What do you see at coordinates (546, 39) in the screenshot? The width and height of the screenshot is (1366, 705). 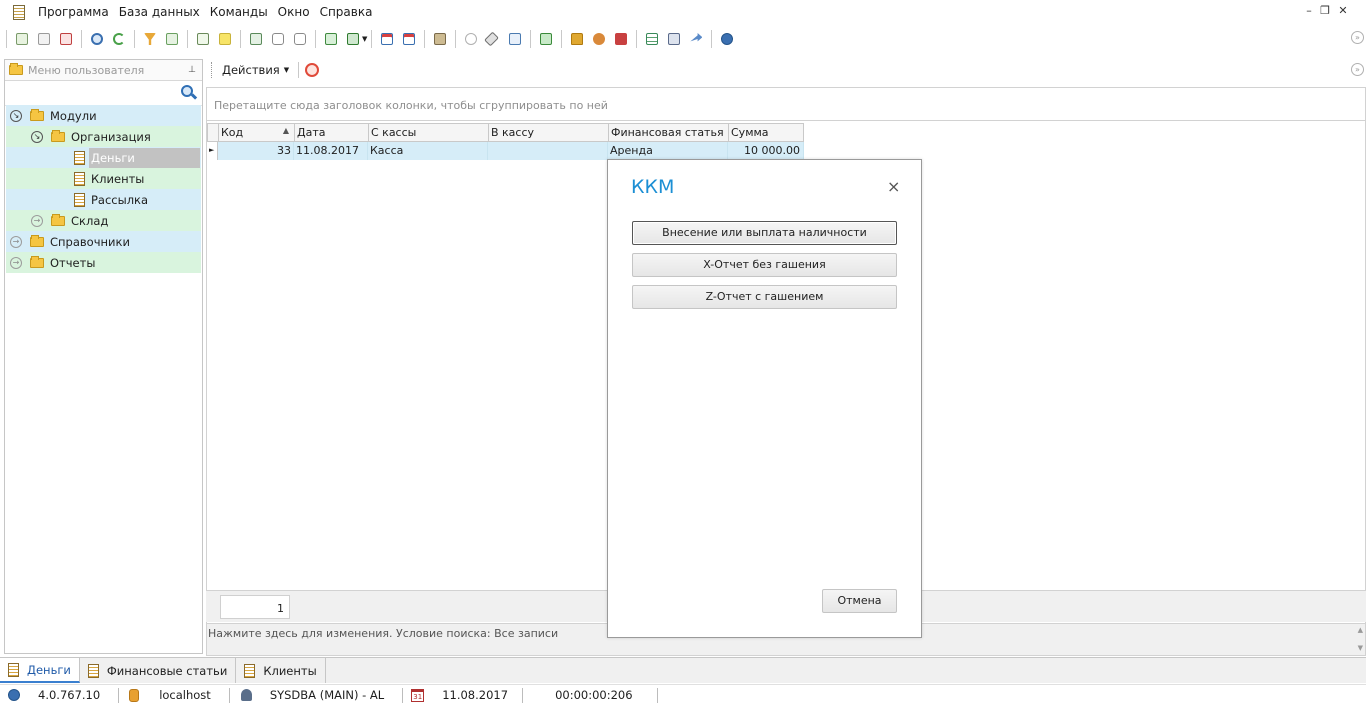 I see `checklist-icon` at bounding box center [546, 39].